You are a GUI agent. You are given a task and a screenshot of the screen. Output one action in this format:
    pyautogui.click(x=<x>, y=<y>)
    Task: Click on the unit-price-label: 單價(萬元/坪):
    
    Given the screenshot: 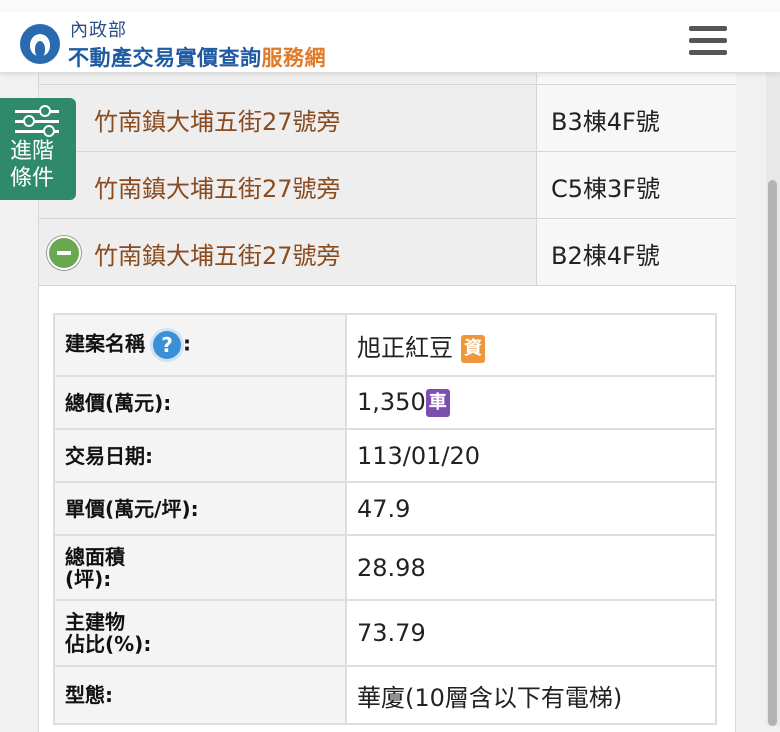 What is the action you would take?
    pyautogui.click(x=200, y=508)
    